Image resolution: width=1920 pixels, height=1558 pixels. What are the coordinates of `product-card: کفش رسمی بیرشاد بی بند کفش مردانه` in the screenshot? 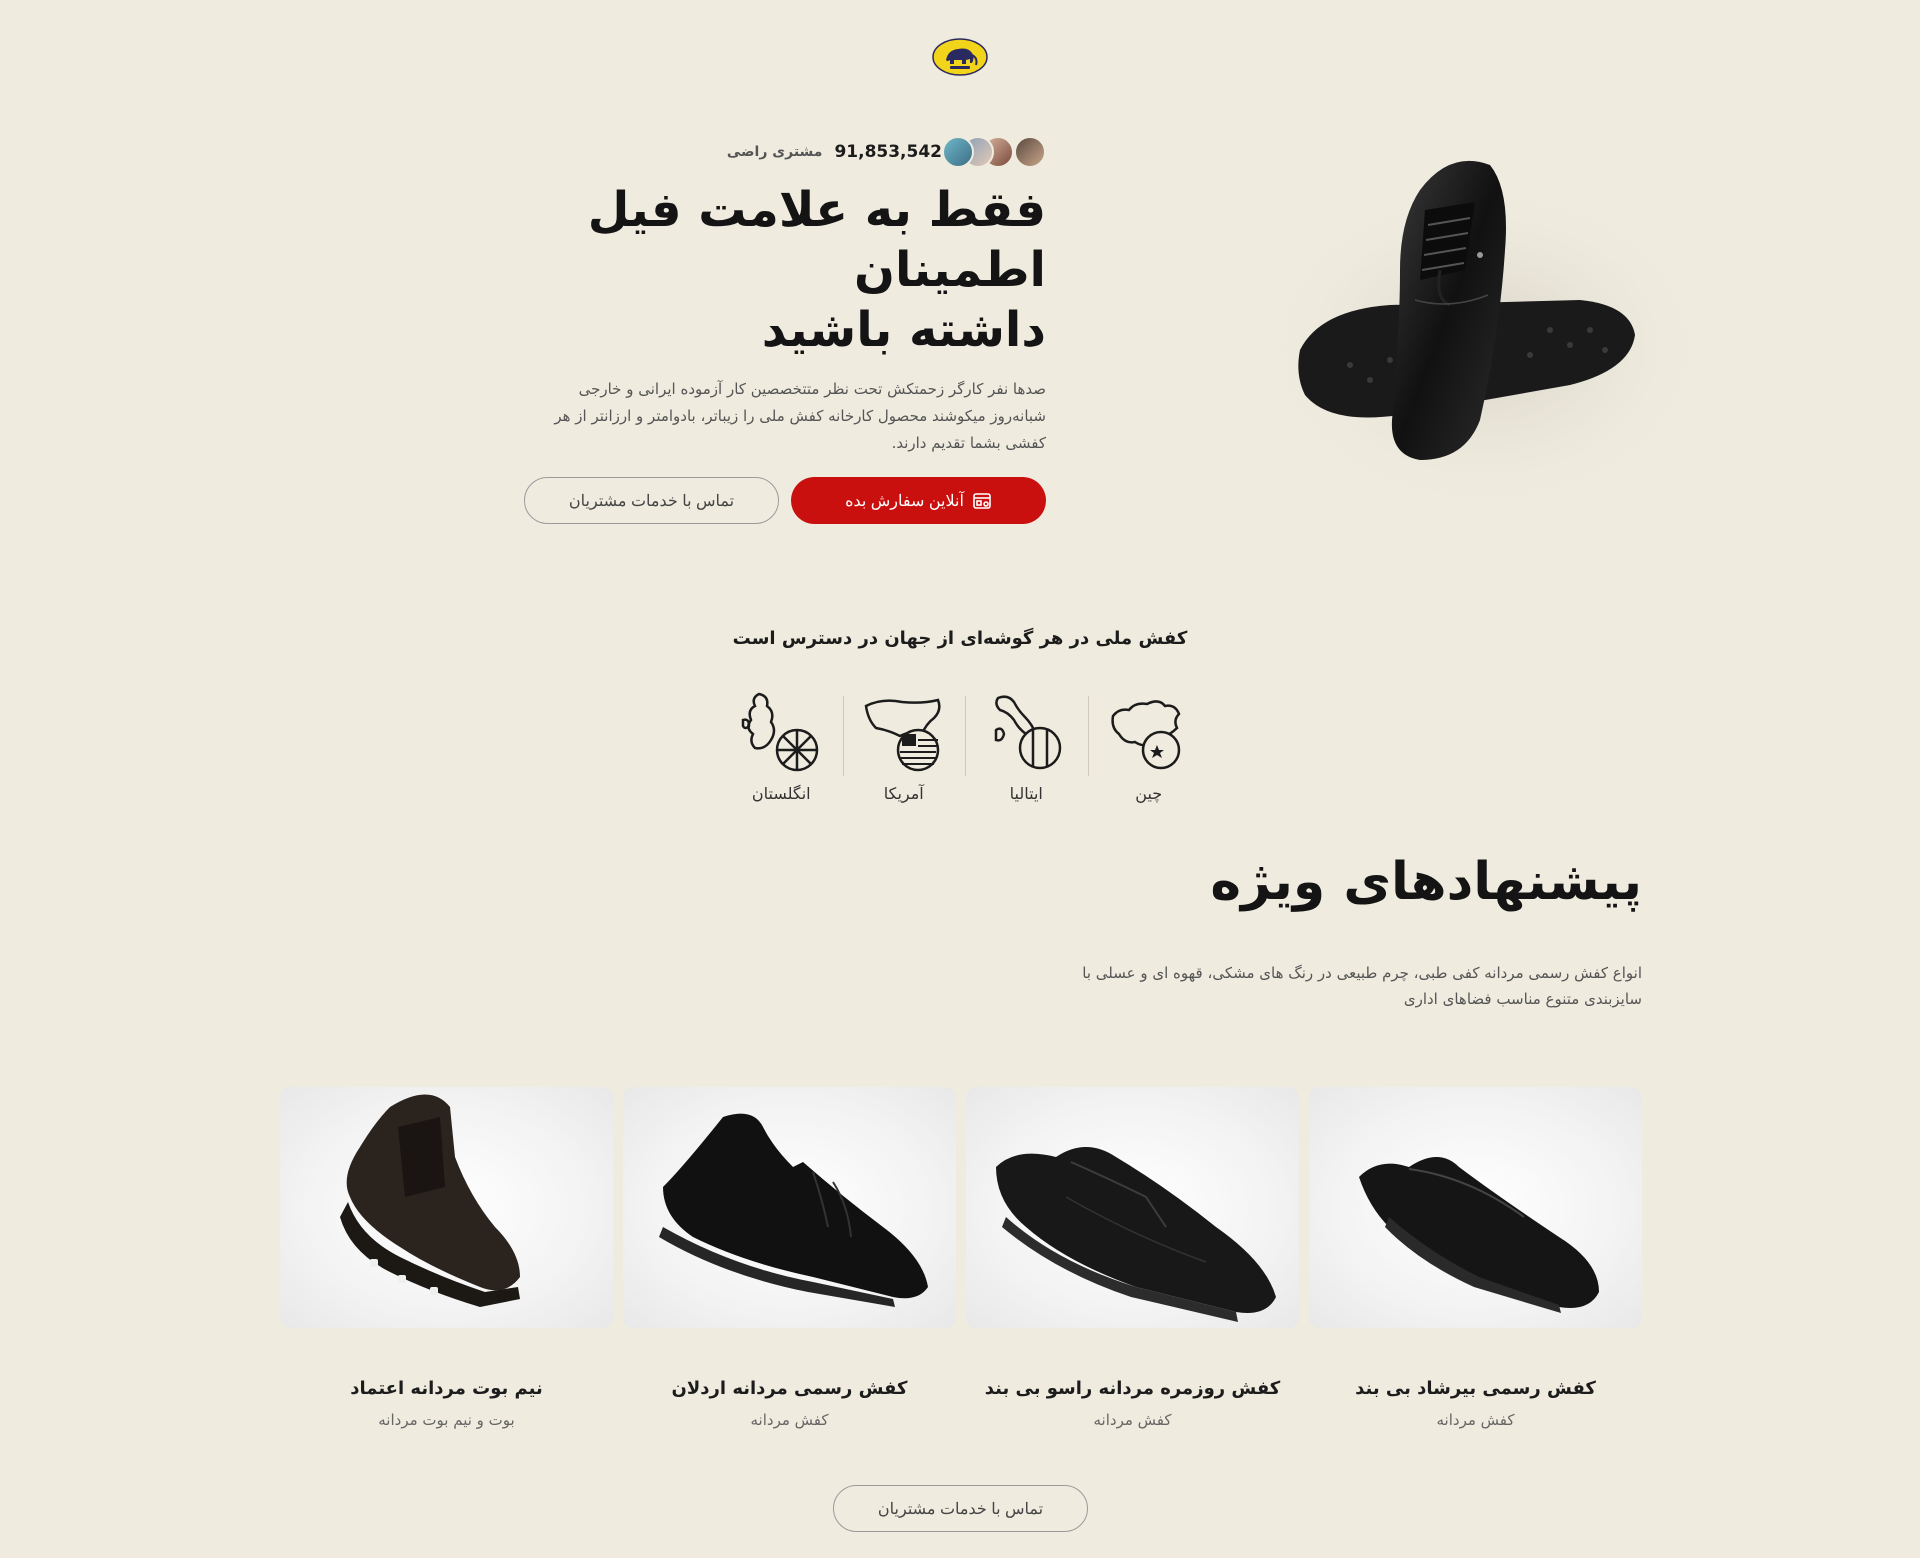 It's located at (1475, 1258).